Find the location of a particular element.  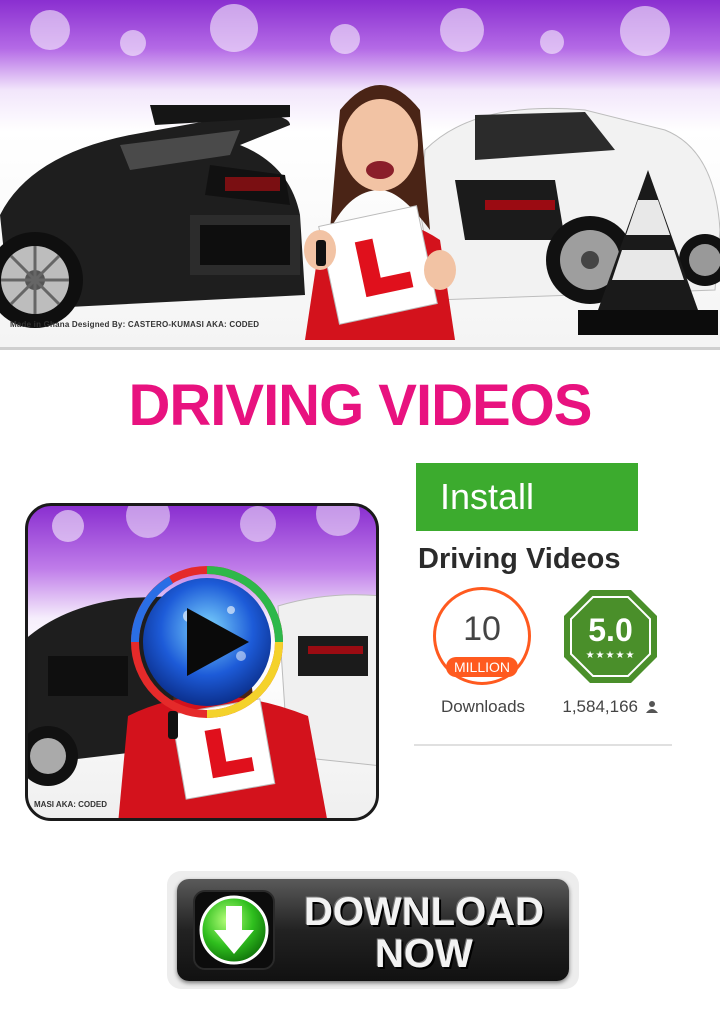

page-title: DRIVING VIDEOS is located at coordinates (360, 405).